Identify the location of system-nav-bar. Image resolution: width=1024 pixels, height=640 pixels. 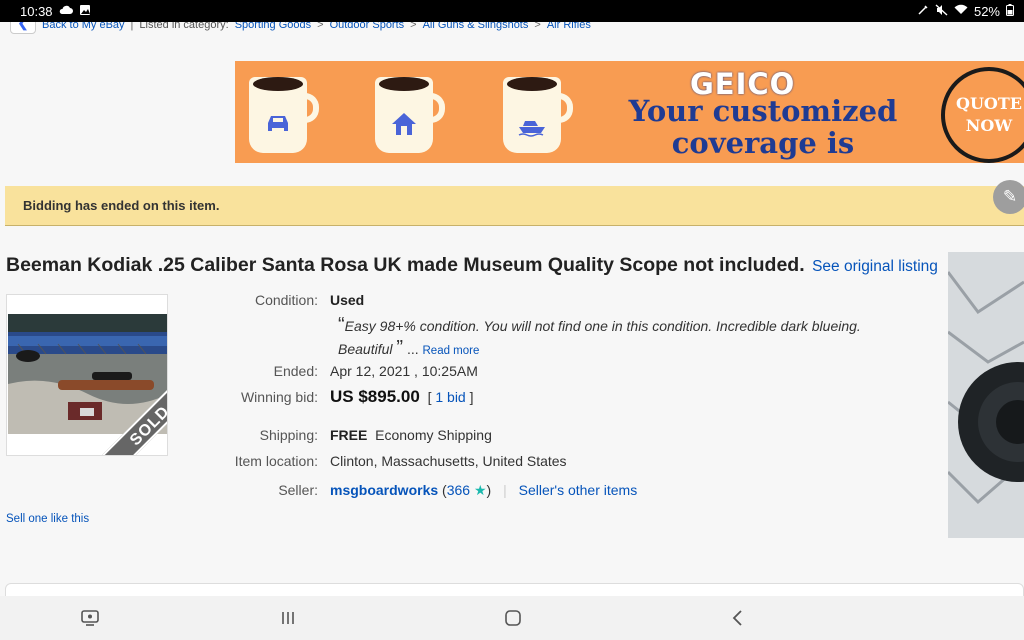
(512, 618).